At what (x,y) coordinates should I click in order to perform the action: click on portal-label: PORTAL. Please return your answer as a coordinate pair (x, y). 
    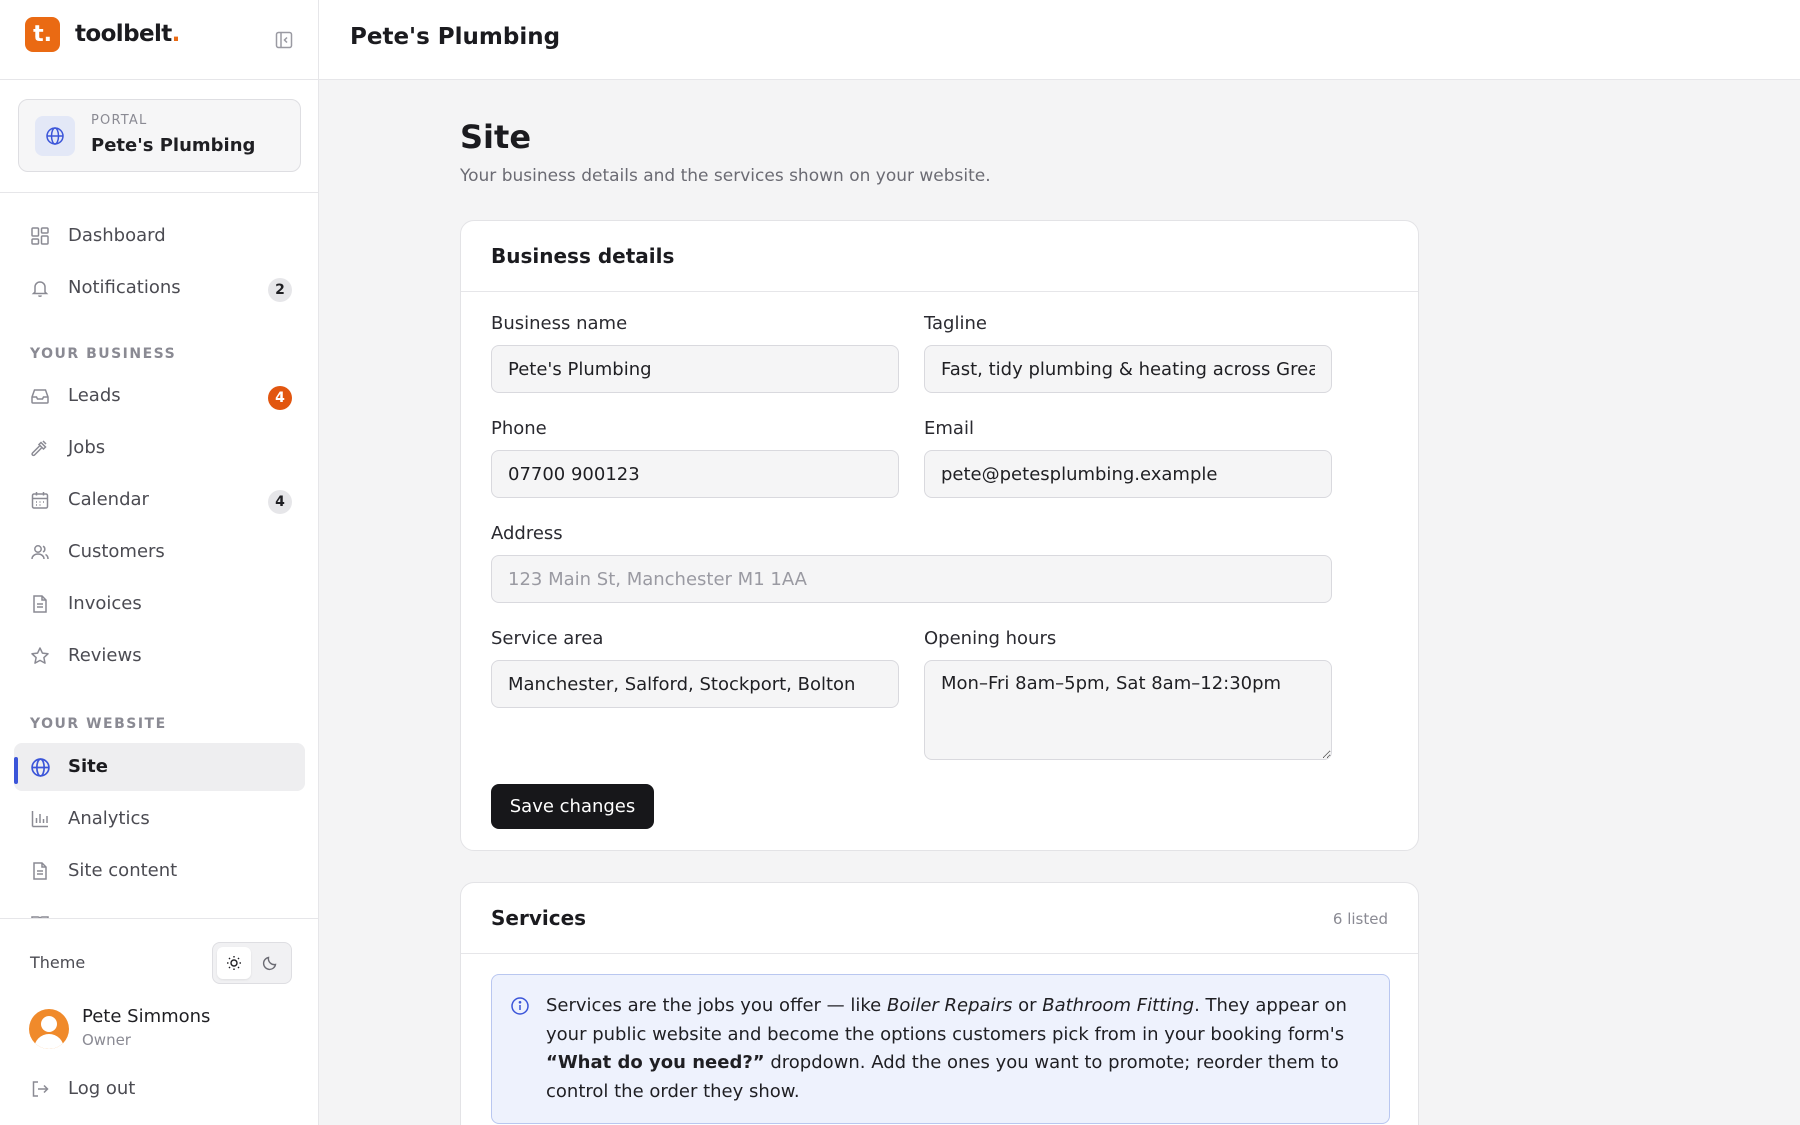
    Looking at the image, I should click on (119, 120).